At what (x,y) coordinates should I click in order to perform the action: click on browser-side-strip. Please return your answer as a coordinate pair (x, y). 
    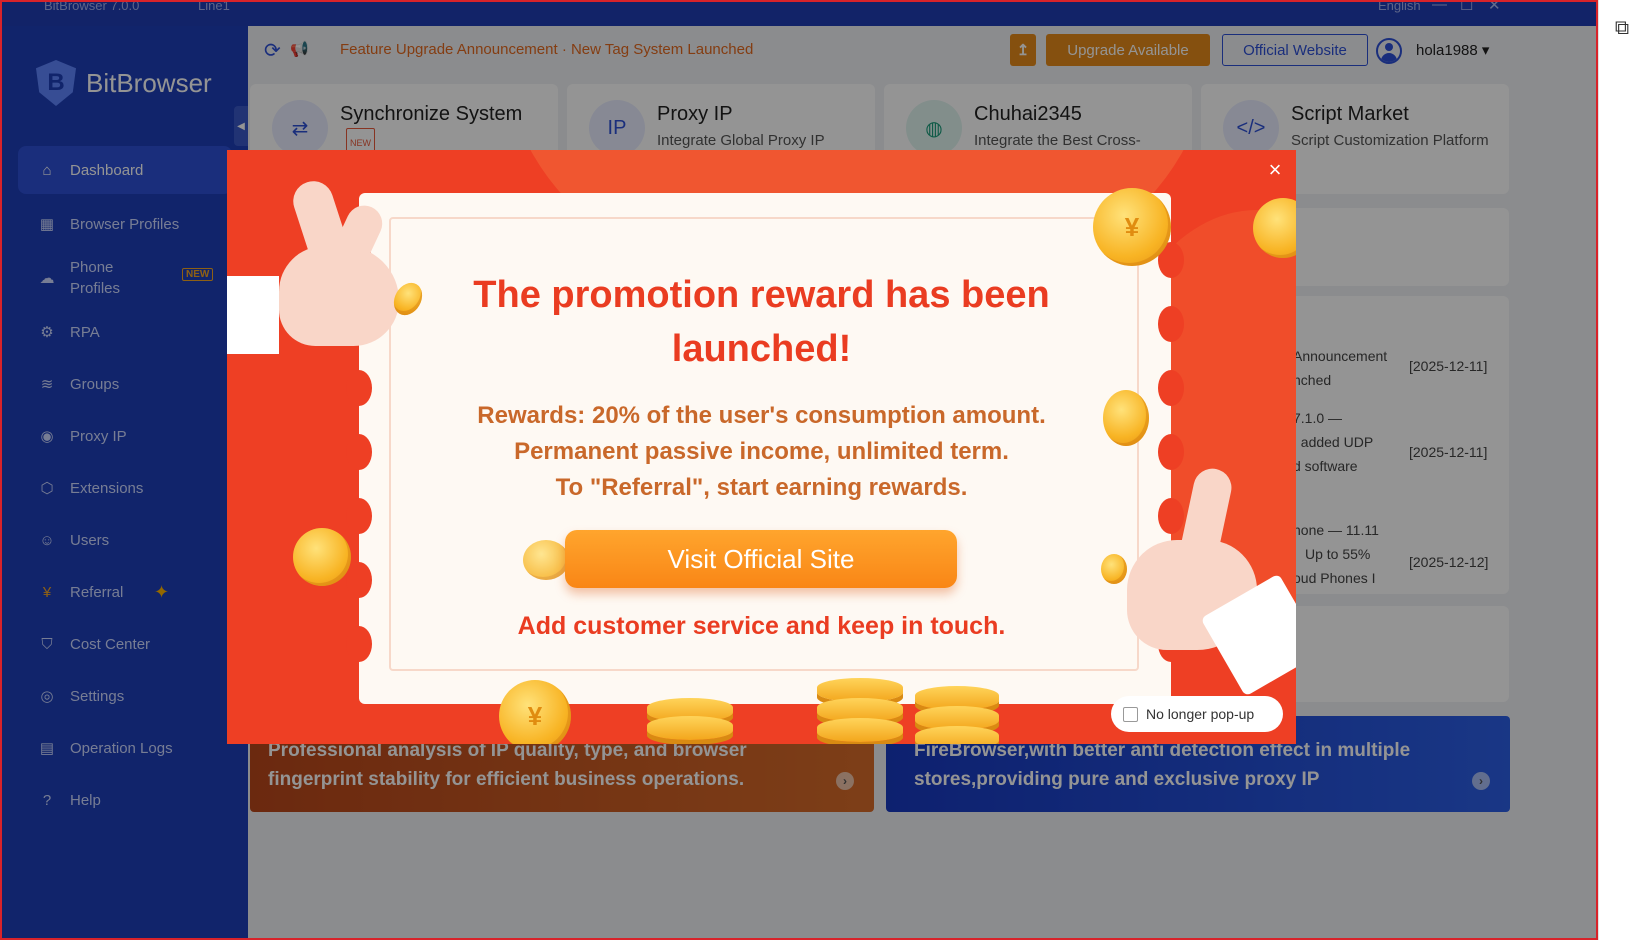
    Looking at the image, I should click on (1623, 470).